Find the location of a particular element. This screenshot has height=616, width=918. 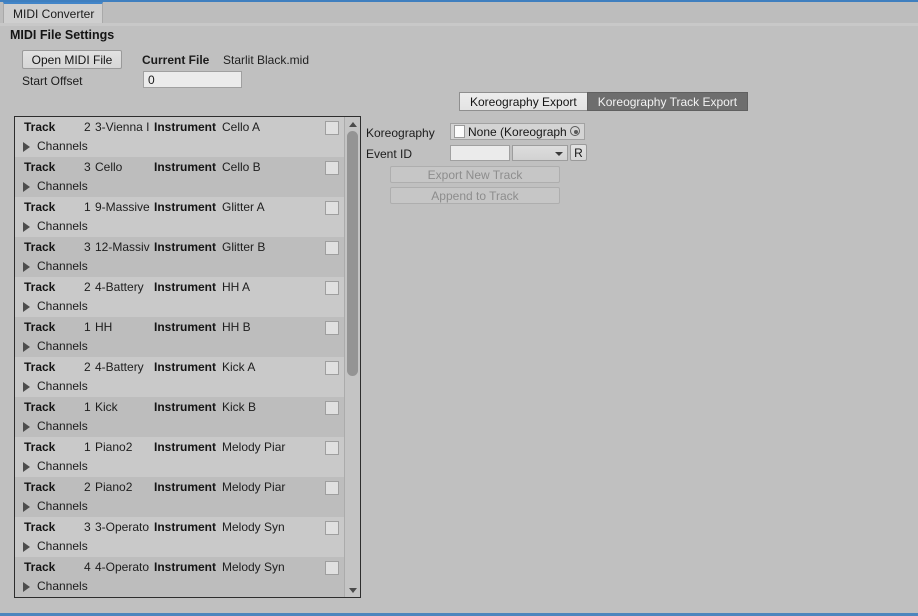

scroll-down-button is located at coordinates (352, 590).